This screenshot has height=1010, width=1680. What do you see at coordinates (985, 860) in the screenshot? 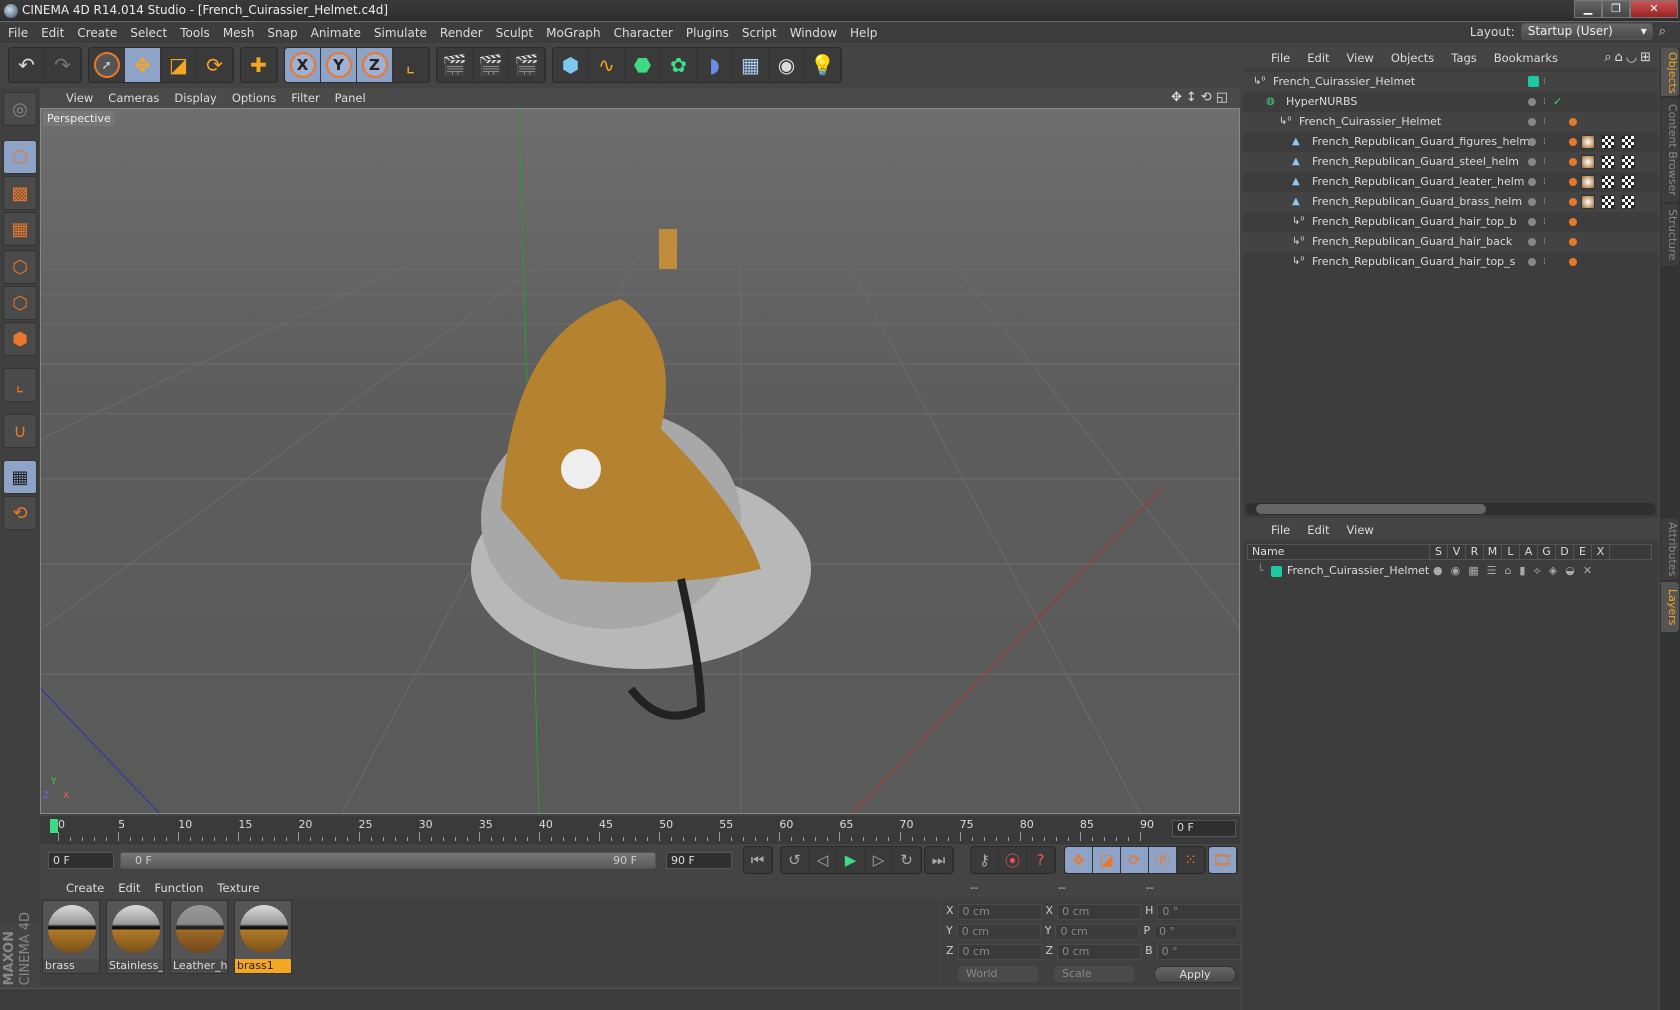
I see `autokey-icon: ⚷` at bounding box center [985, 860].